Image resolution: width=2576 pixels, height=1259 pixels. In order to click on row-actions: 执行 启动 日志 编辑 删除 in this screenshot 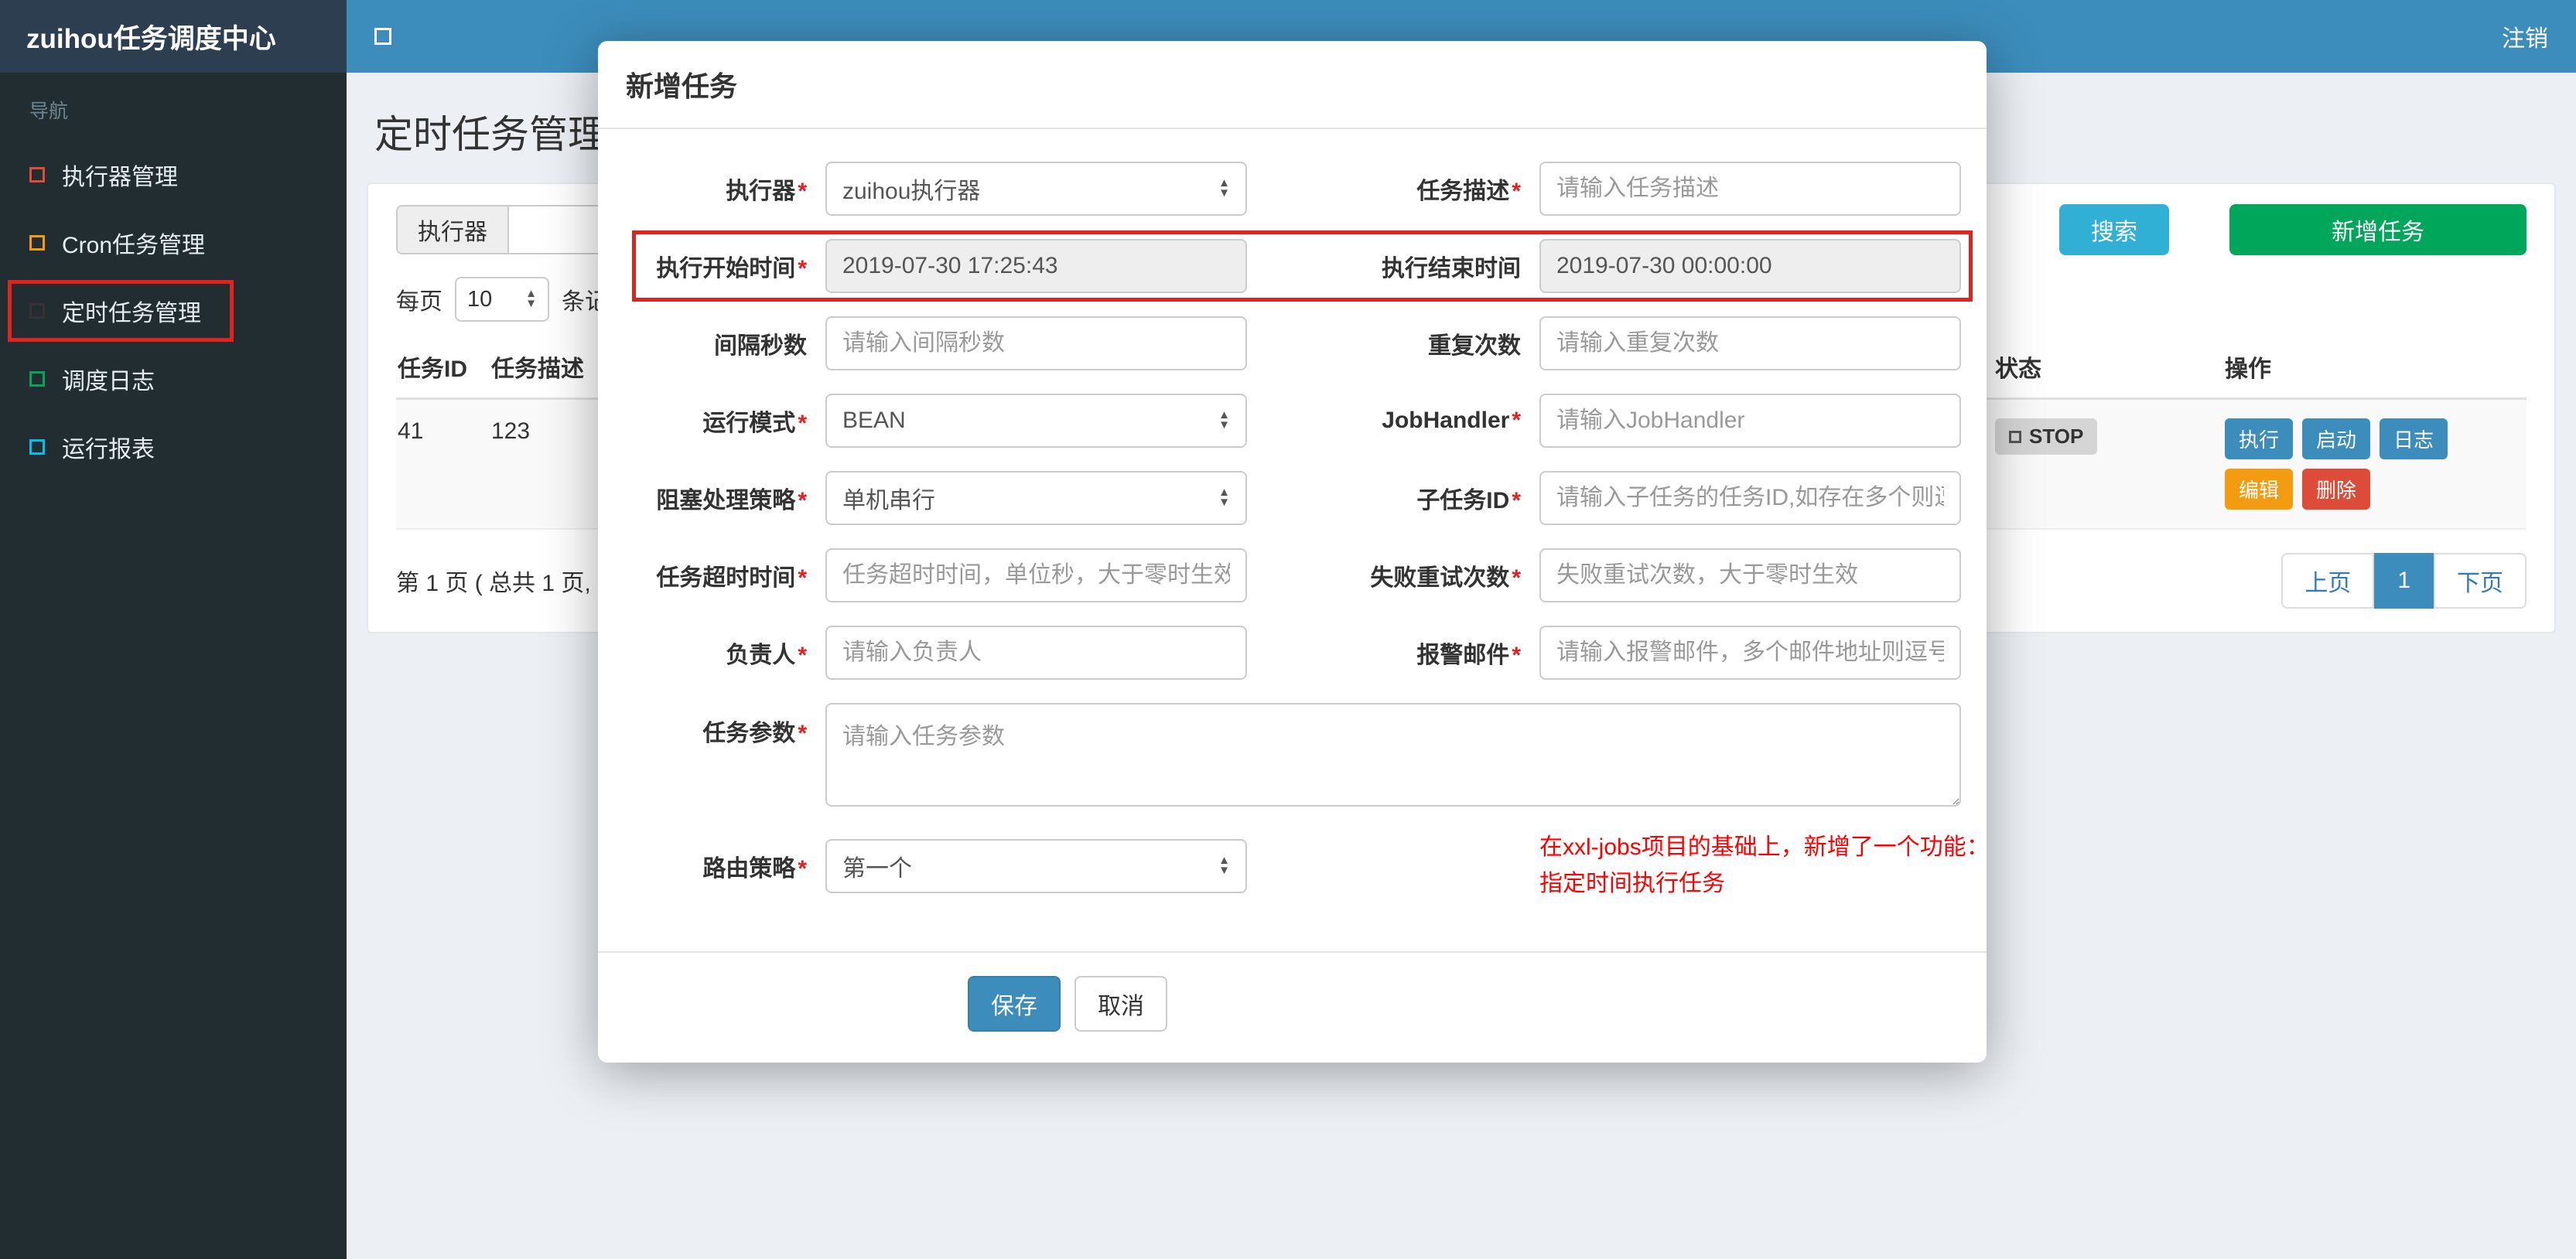, I will do `click(2345, 464)`.